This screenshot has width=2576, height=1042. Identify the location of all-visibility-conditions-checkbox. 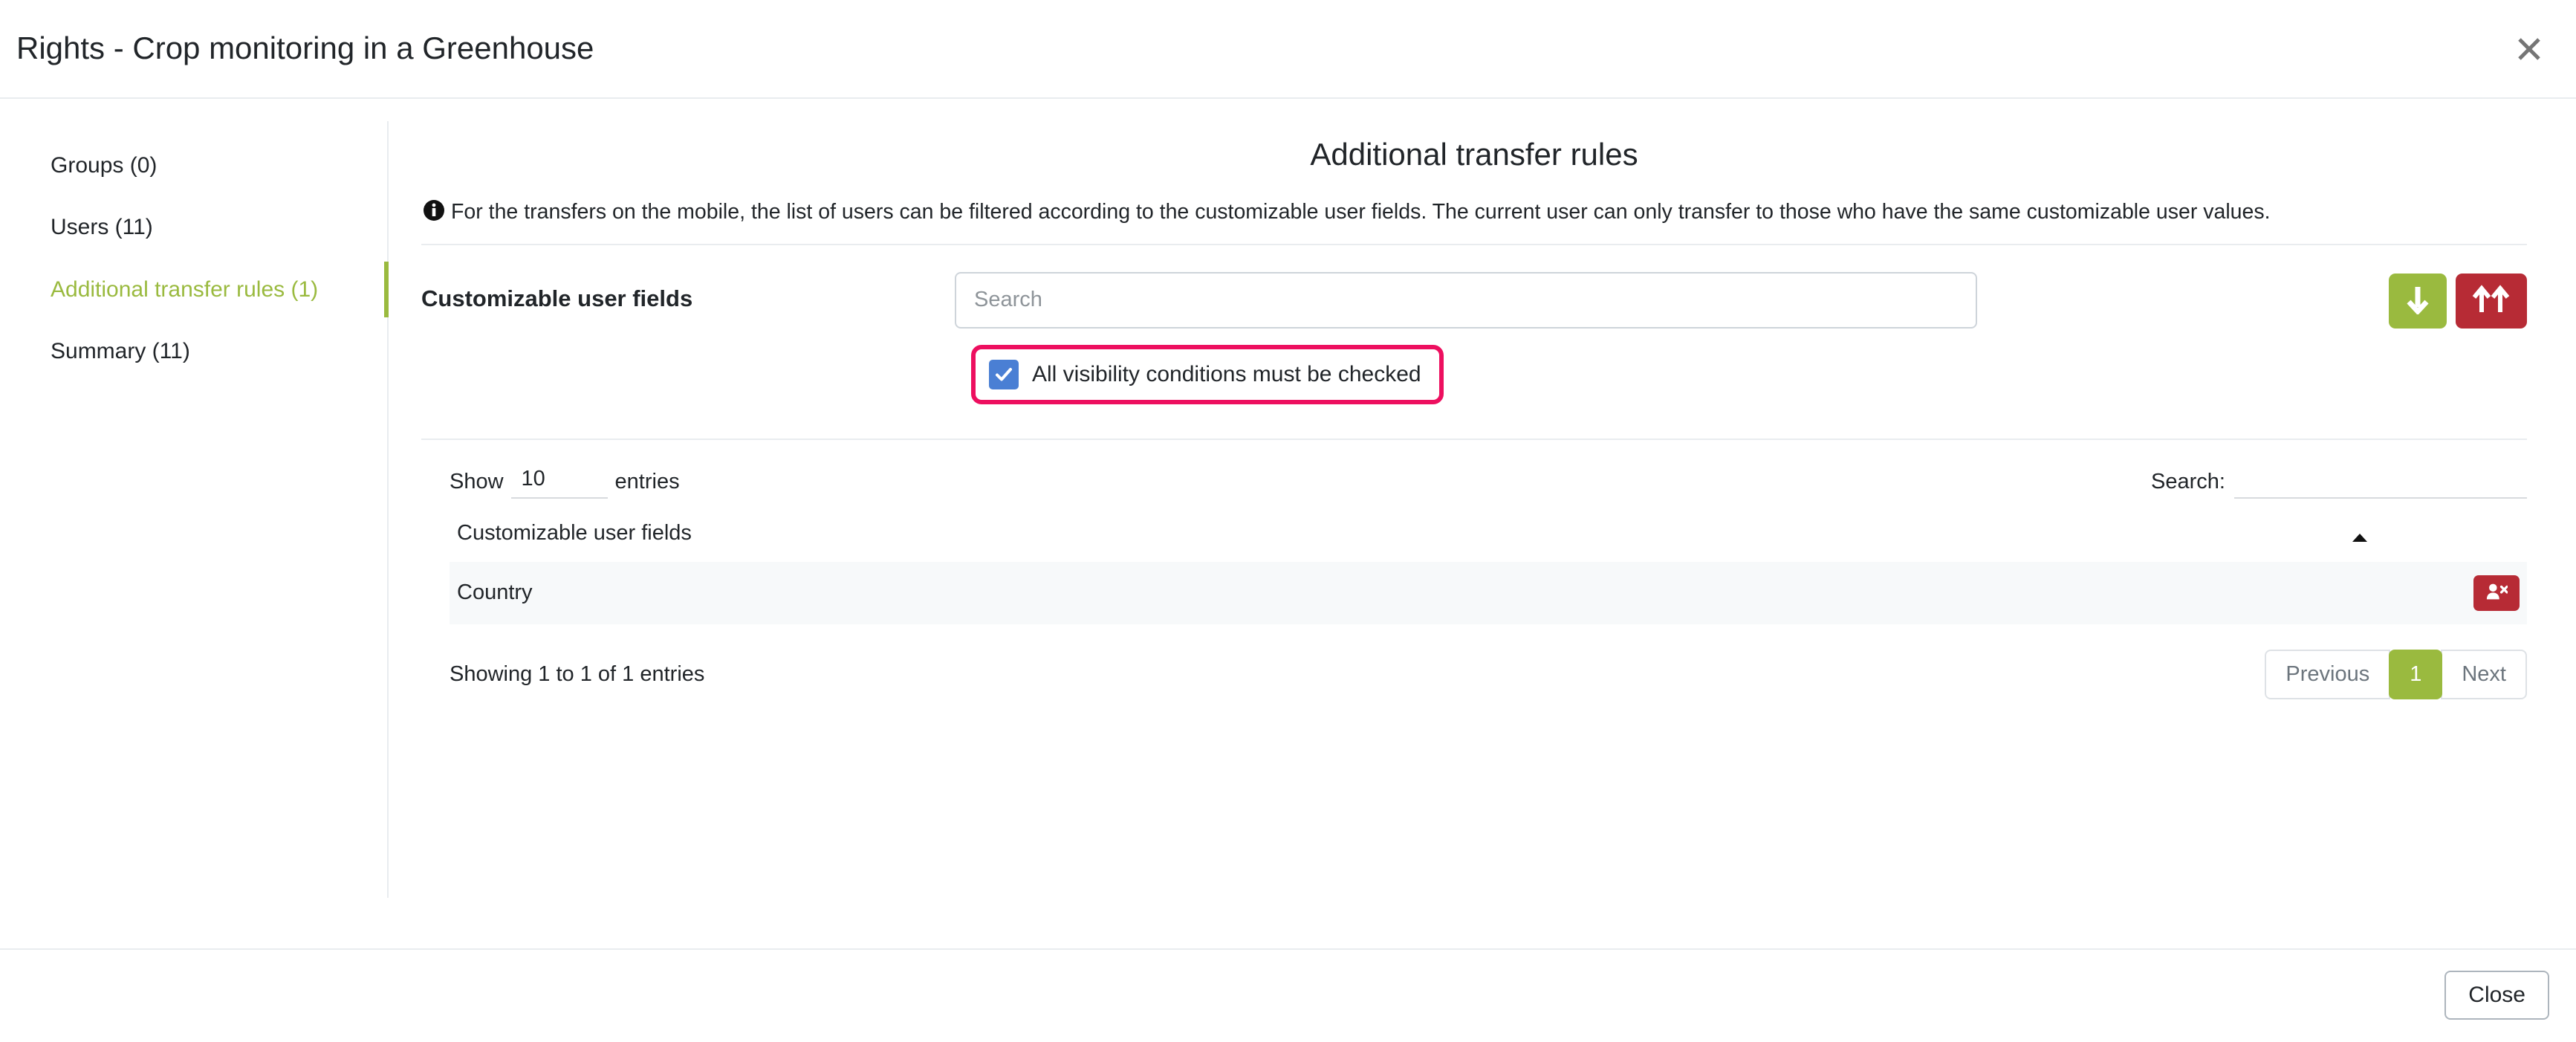
(1004, 374).